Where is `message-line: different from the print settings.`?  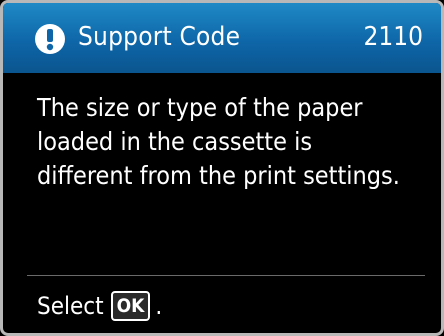
message-line: different from the print settings. is located at coordinates (218, 175).